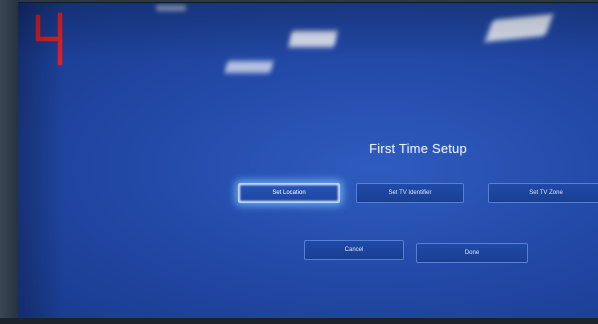  What do you see at coordinates (418, 148) in the screenshot?
I see `page-title: First Time Setup` at bounding box center [418, 148].